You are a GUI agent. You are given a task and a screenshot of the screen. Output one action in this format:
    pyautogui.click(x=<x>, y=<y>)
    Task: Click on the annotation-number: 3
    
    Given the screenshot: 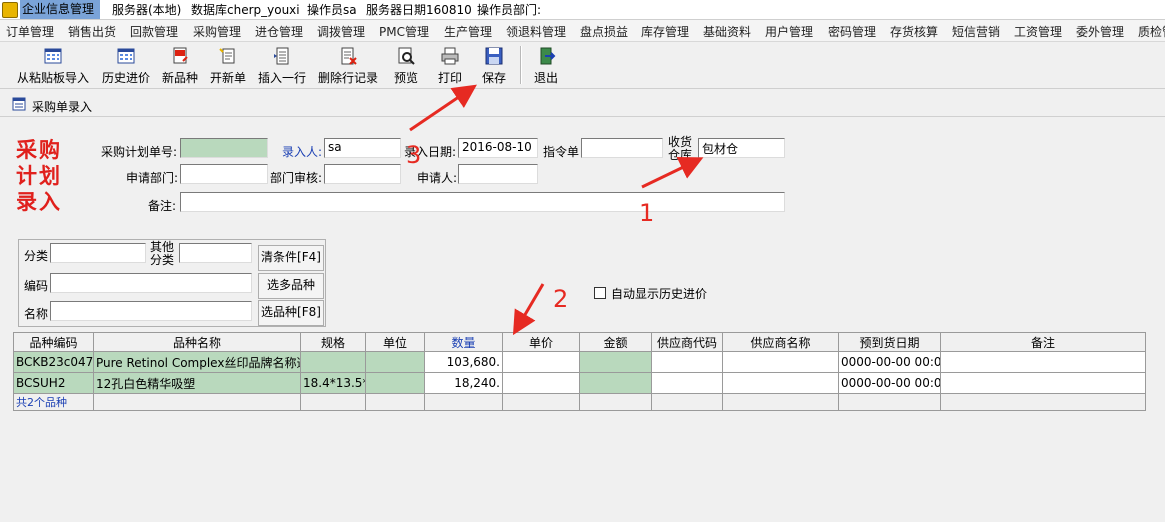 What is the action you would take?
    pyautogui.click(x=414, y=155)
    